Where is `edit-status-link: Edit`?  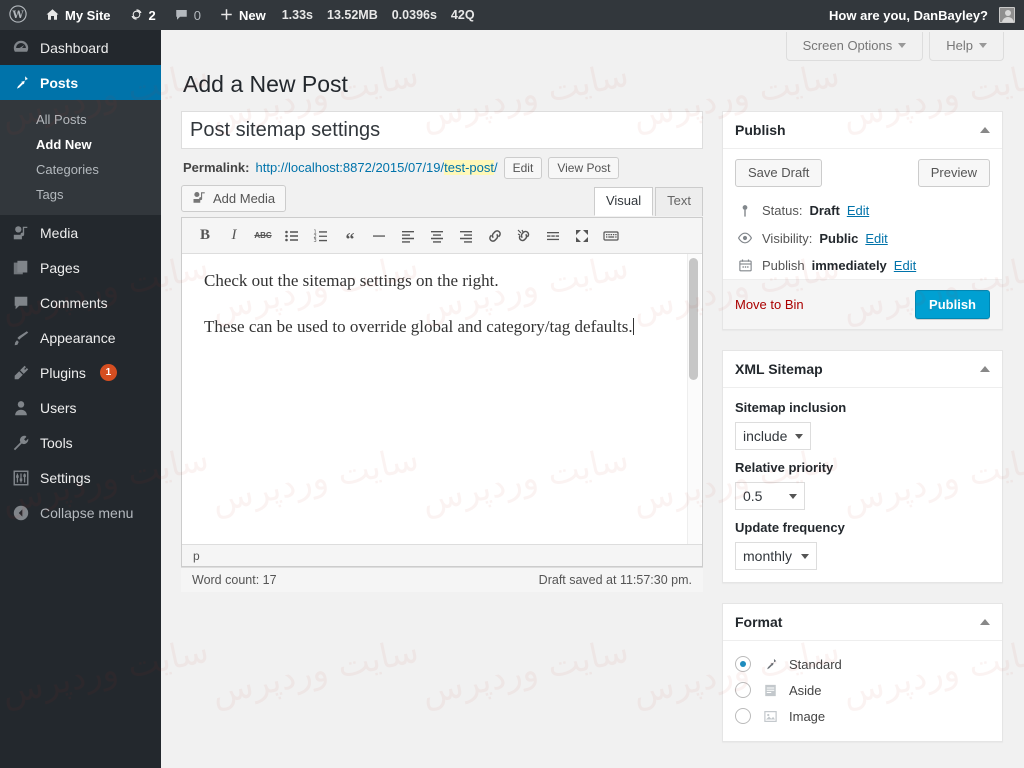 edit-status-link: Edit is located at coordinates (858, 210).